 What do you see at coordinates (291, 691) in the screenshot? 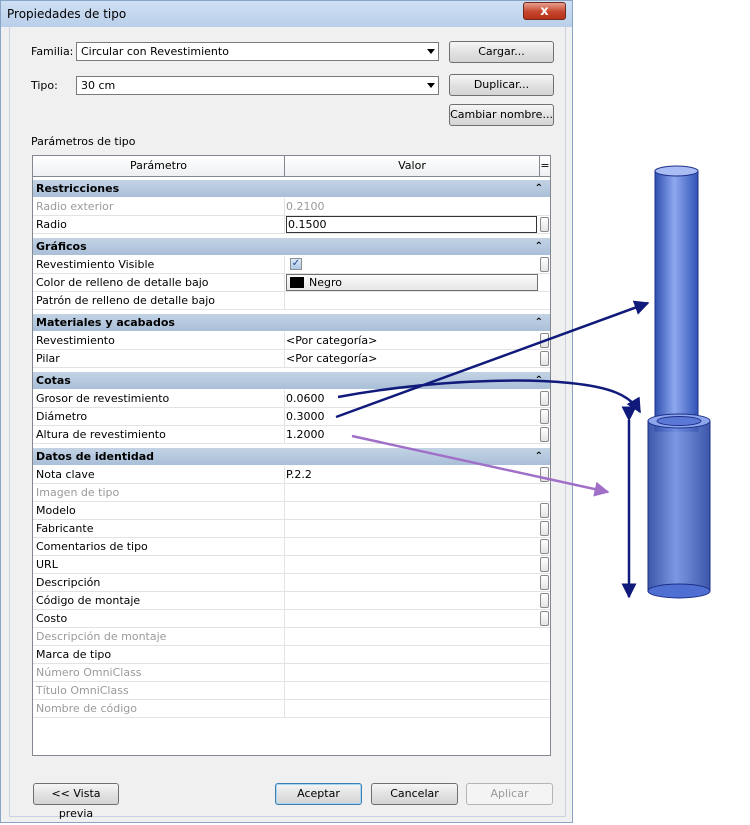
I see `param-row-titulo-omniclass: Título OmniClass` at bounding box center [291, 691].